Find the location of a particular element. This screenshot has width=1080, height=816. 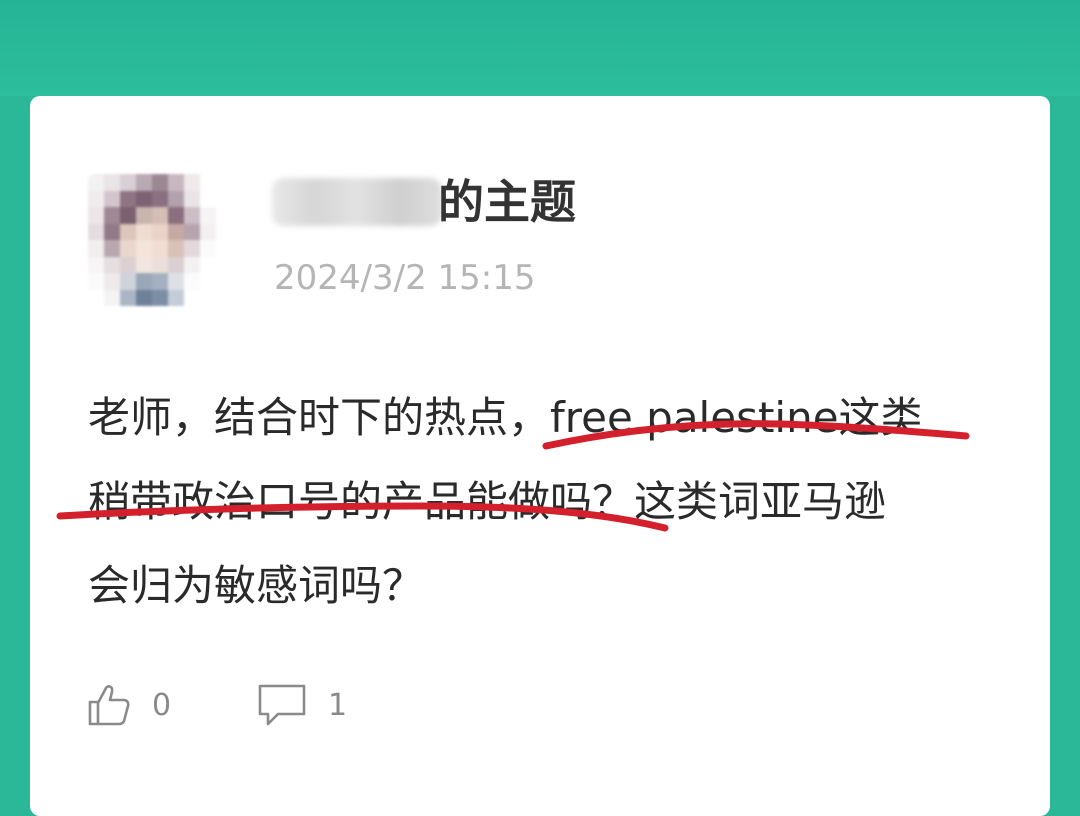

post-body-line-1: 老师，结合时下的热点，free palestine这类 is located at coordinates (505, 417).